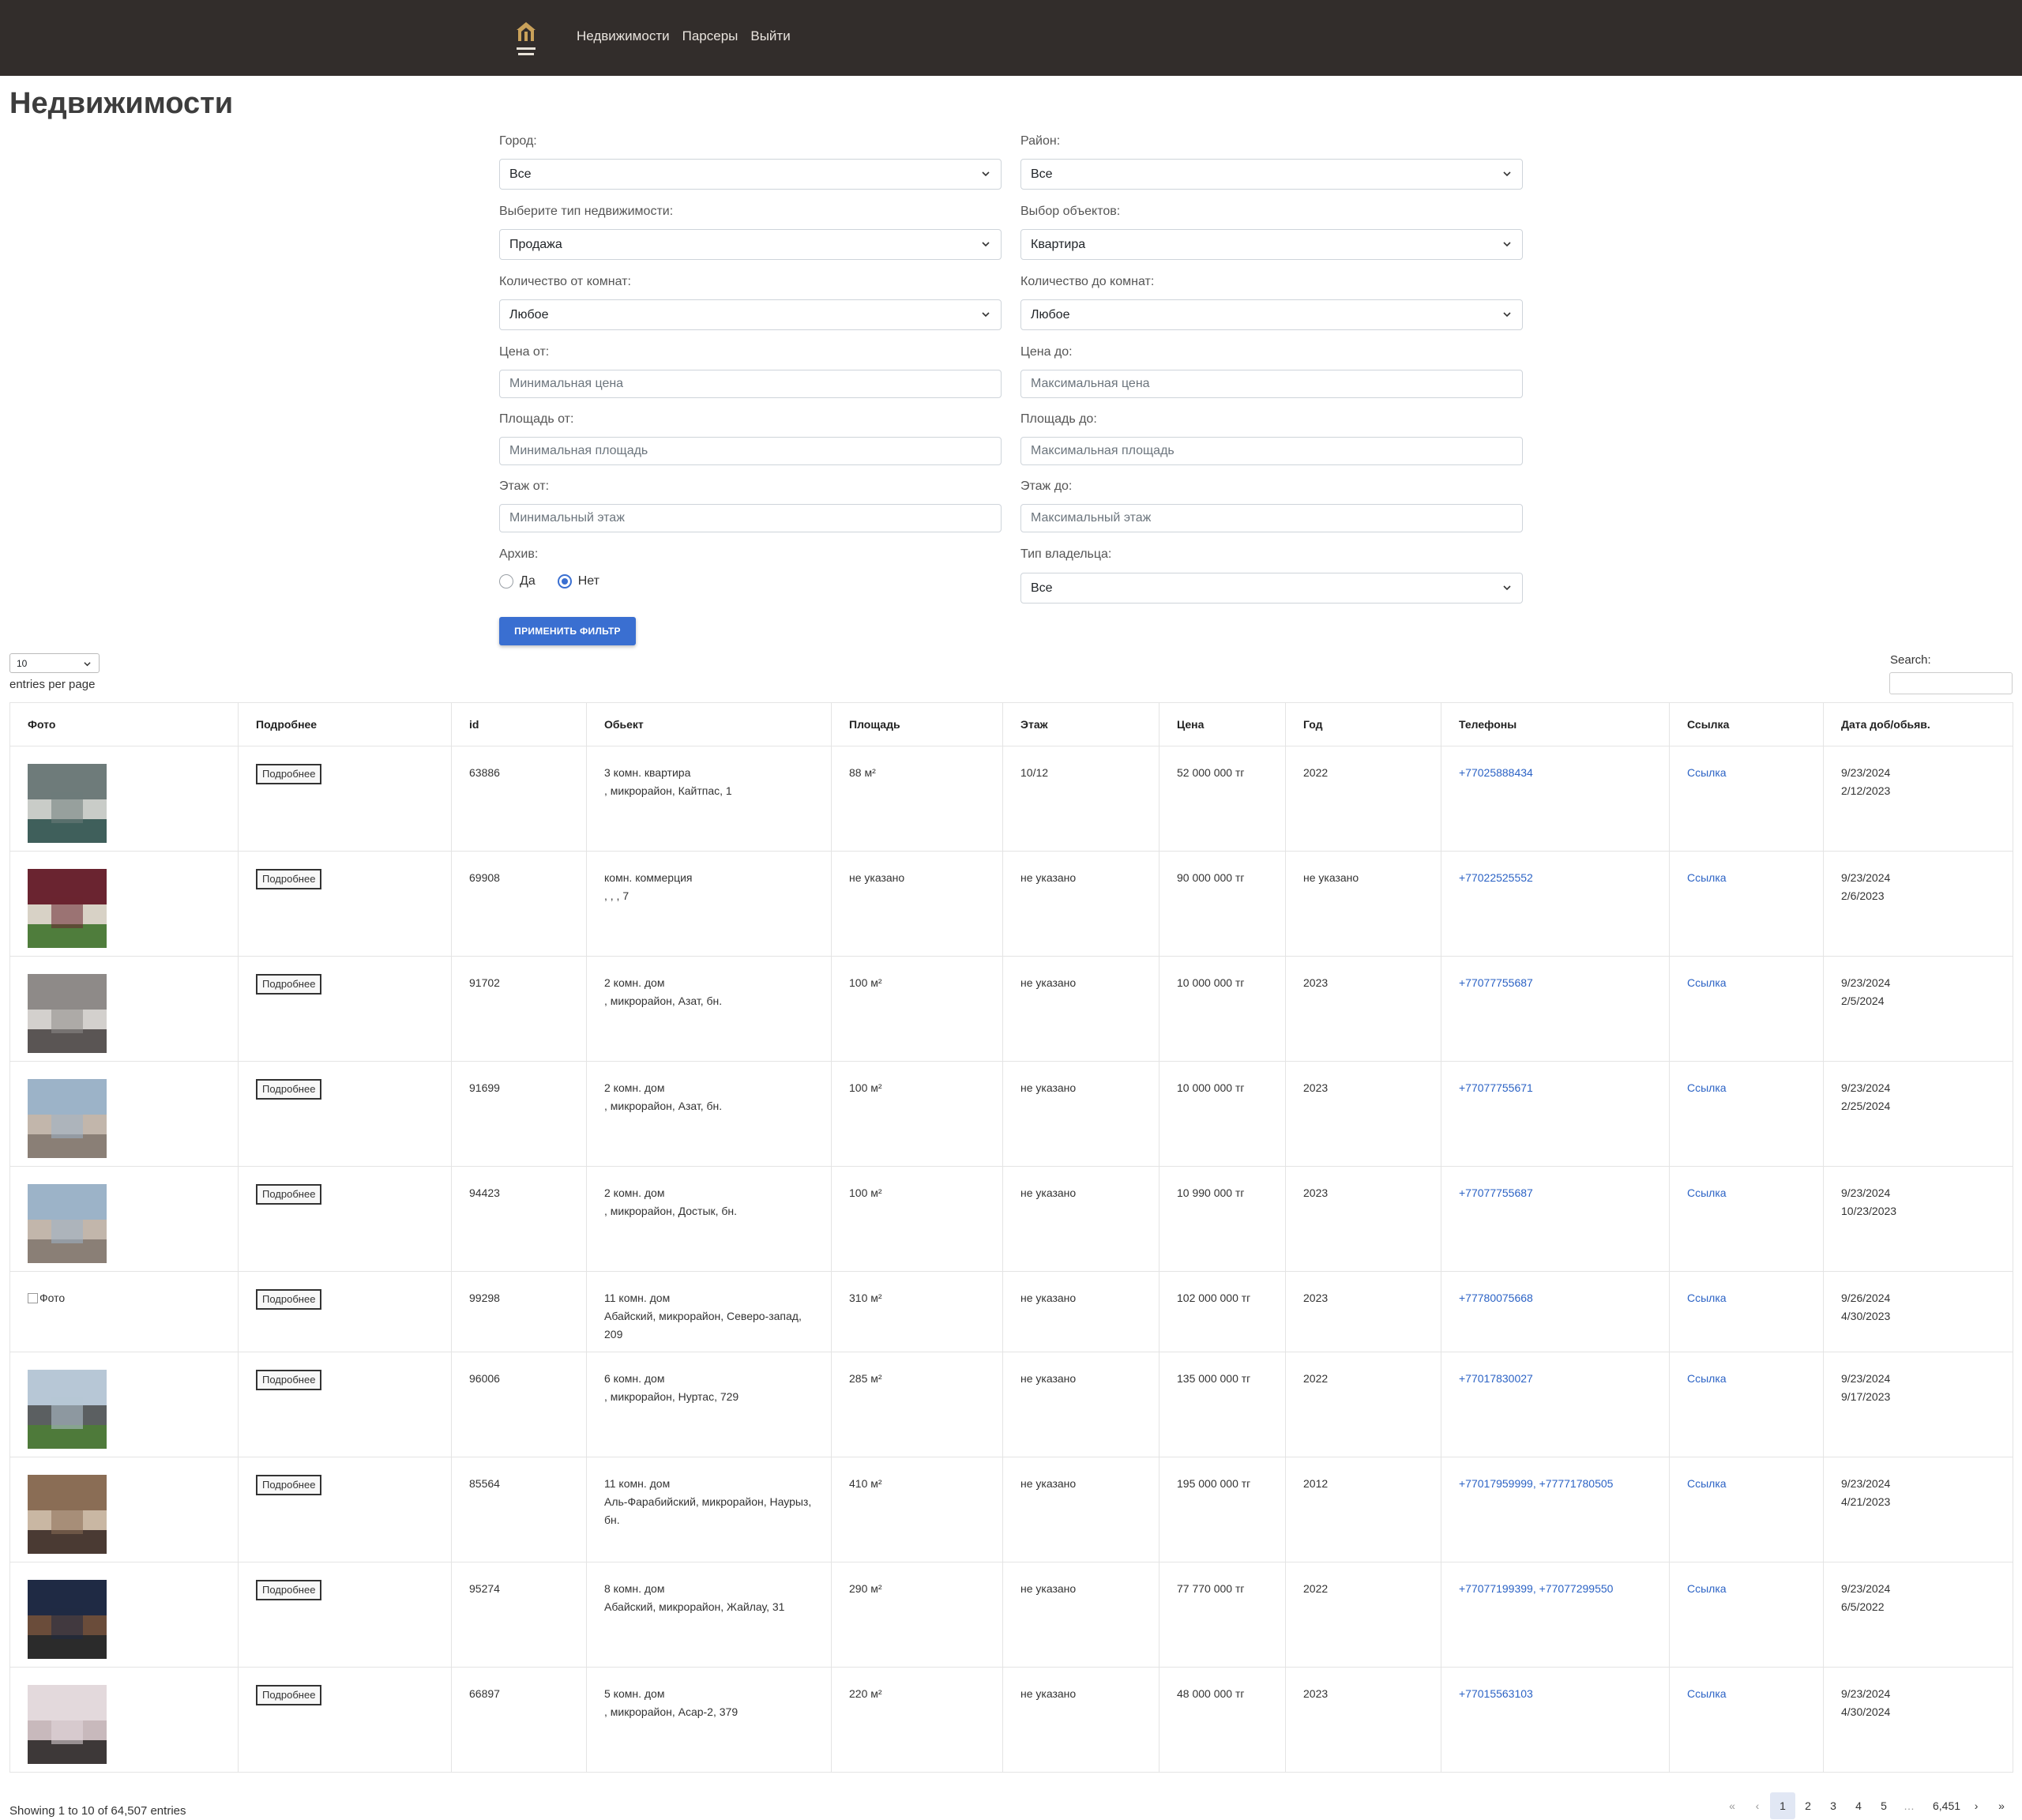 This screenshot has height=1820, width=2022. What do you see at coordinates (1757, 1805) in the screenshot?
I see `prev-page-button: ‹` at bounding box center [1757, 1805].